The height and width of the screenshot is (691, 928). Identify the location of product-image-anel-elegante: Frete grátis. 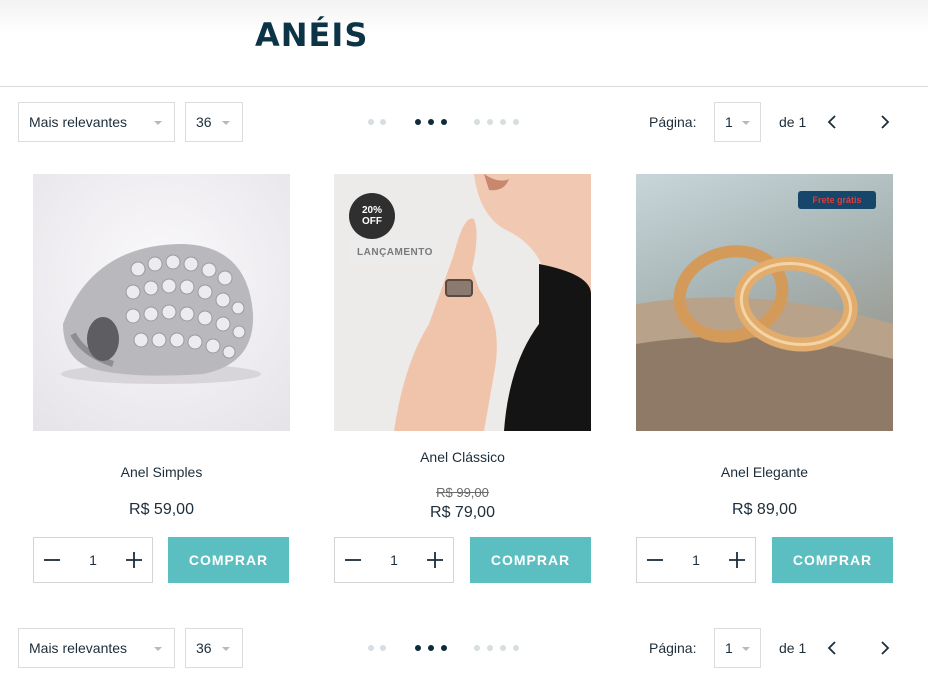
(764, 302).